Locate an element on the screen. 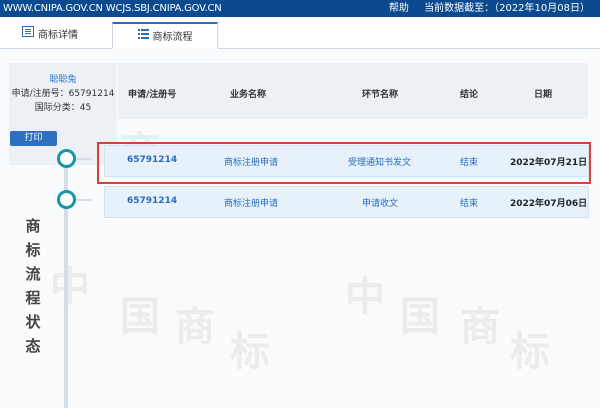 This screenshot has height=408, width=600. reg-number-line: 申请/注册号：65791214 is located at coordinates (63, 94).